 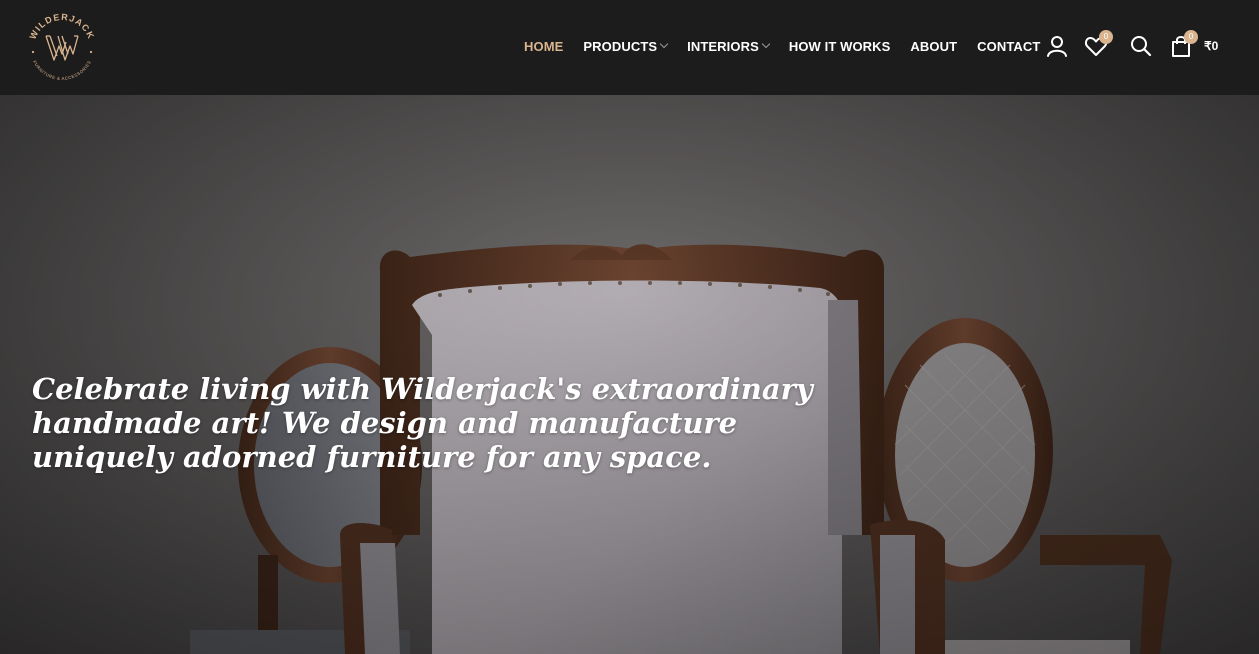 I want to click on nav-how-it-works-label: HOW IT WORKS, so click(x=839, y=46).